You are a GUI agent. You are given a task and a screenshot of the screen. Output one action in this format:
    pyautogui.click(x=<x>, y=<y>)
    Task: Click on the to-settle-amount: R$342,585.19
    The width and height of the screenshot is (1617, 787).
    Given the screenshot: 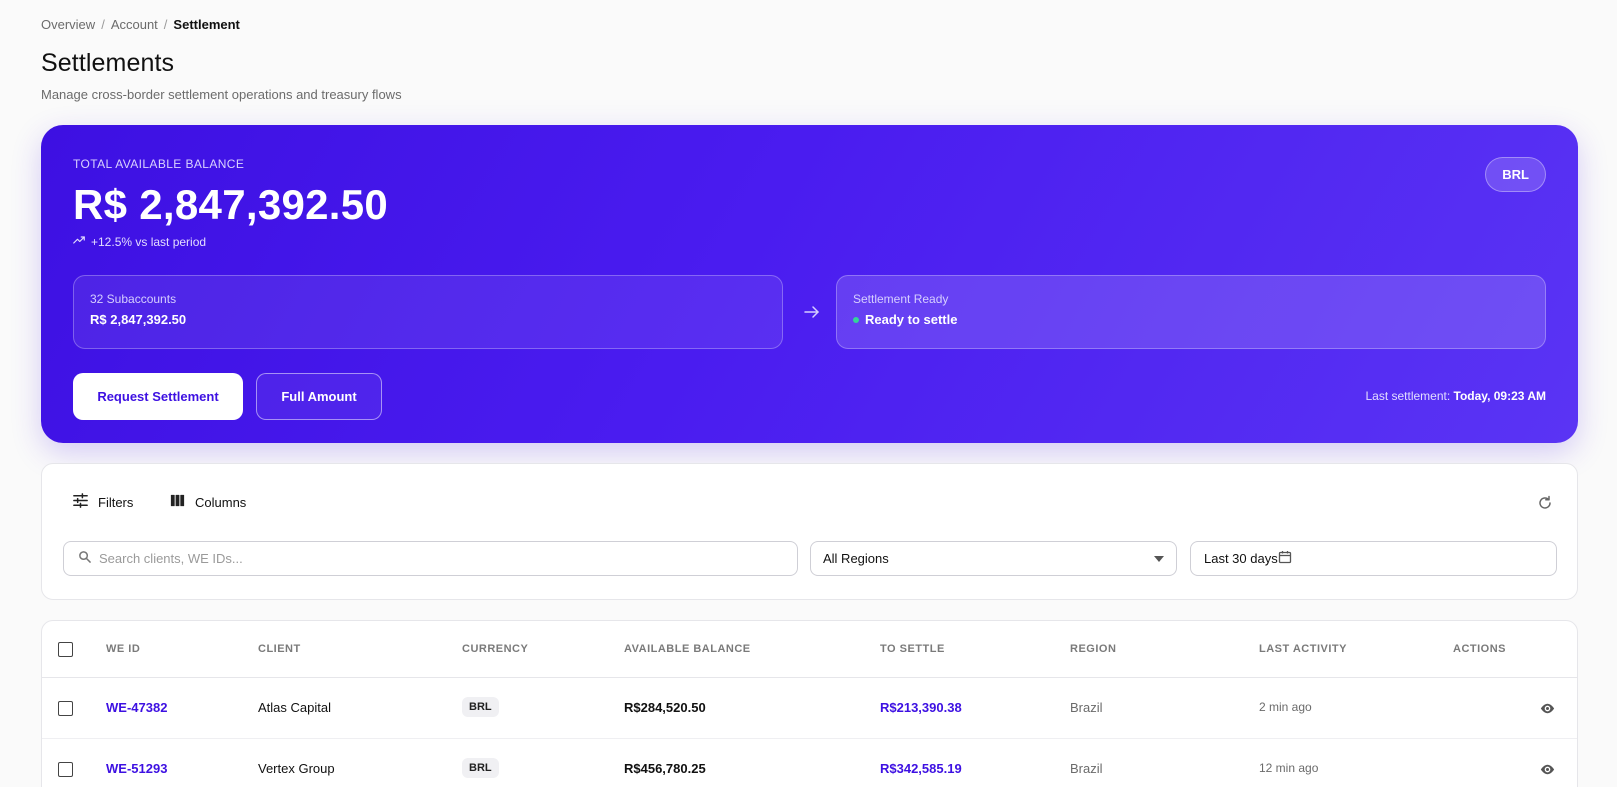 What is the action you would take?
    pyautogui.click(x=921, y=768)
    